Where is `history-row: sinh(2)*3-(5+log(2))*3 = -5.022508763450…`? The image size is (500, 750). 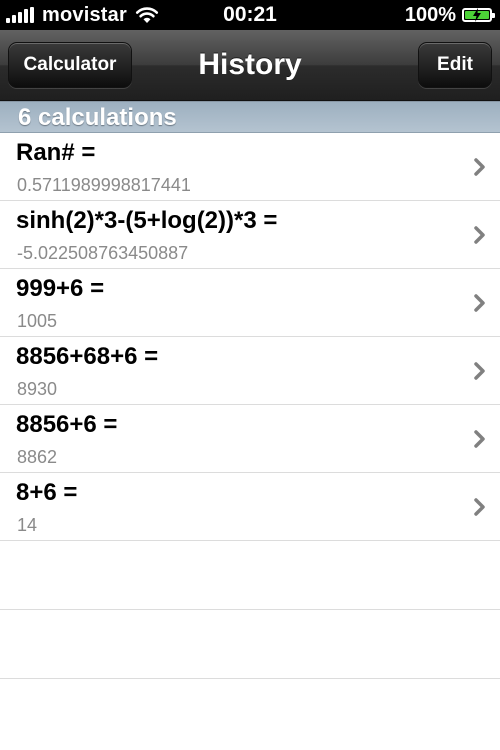
history-row: sinh(2)*3-(5+log(2))*3 = -5.022508763450… is located at coordinates (250, 235).